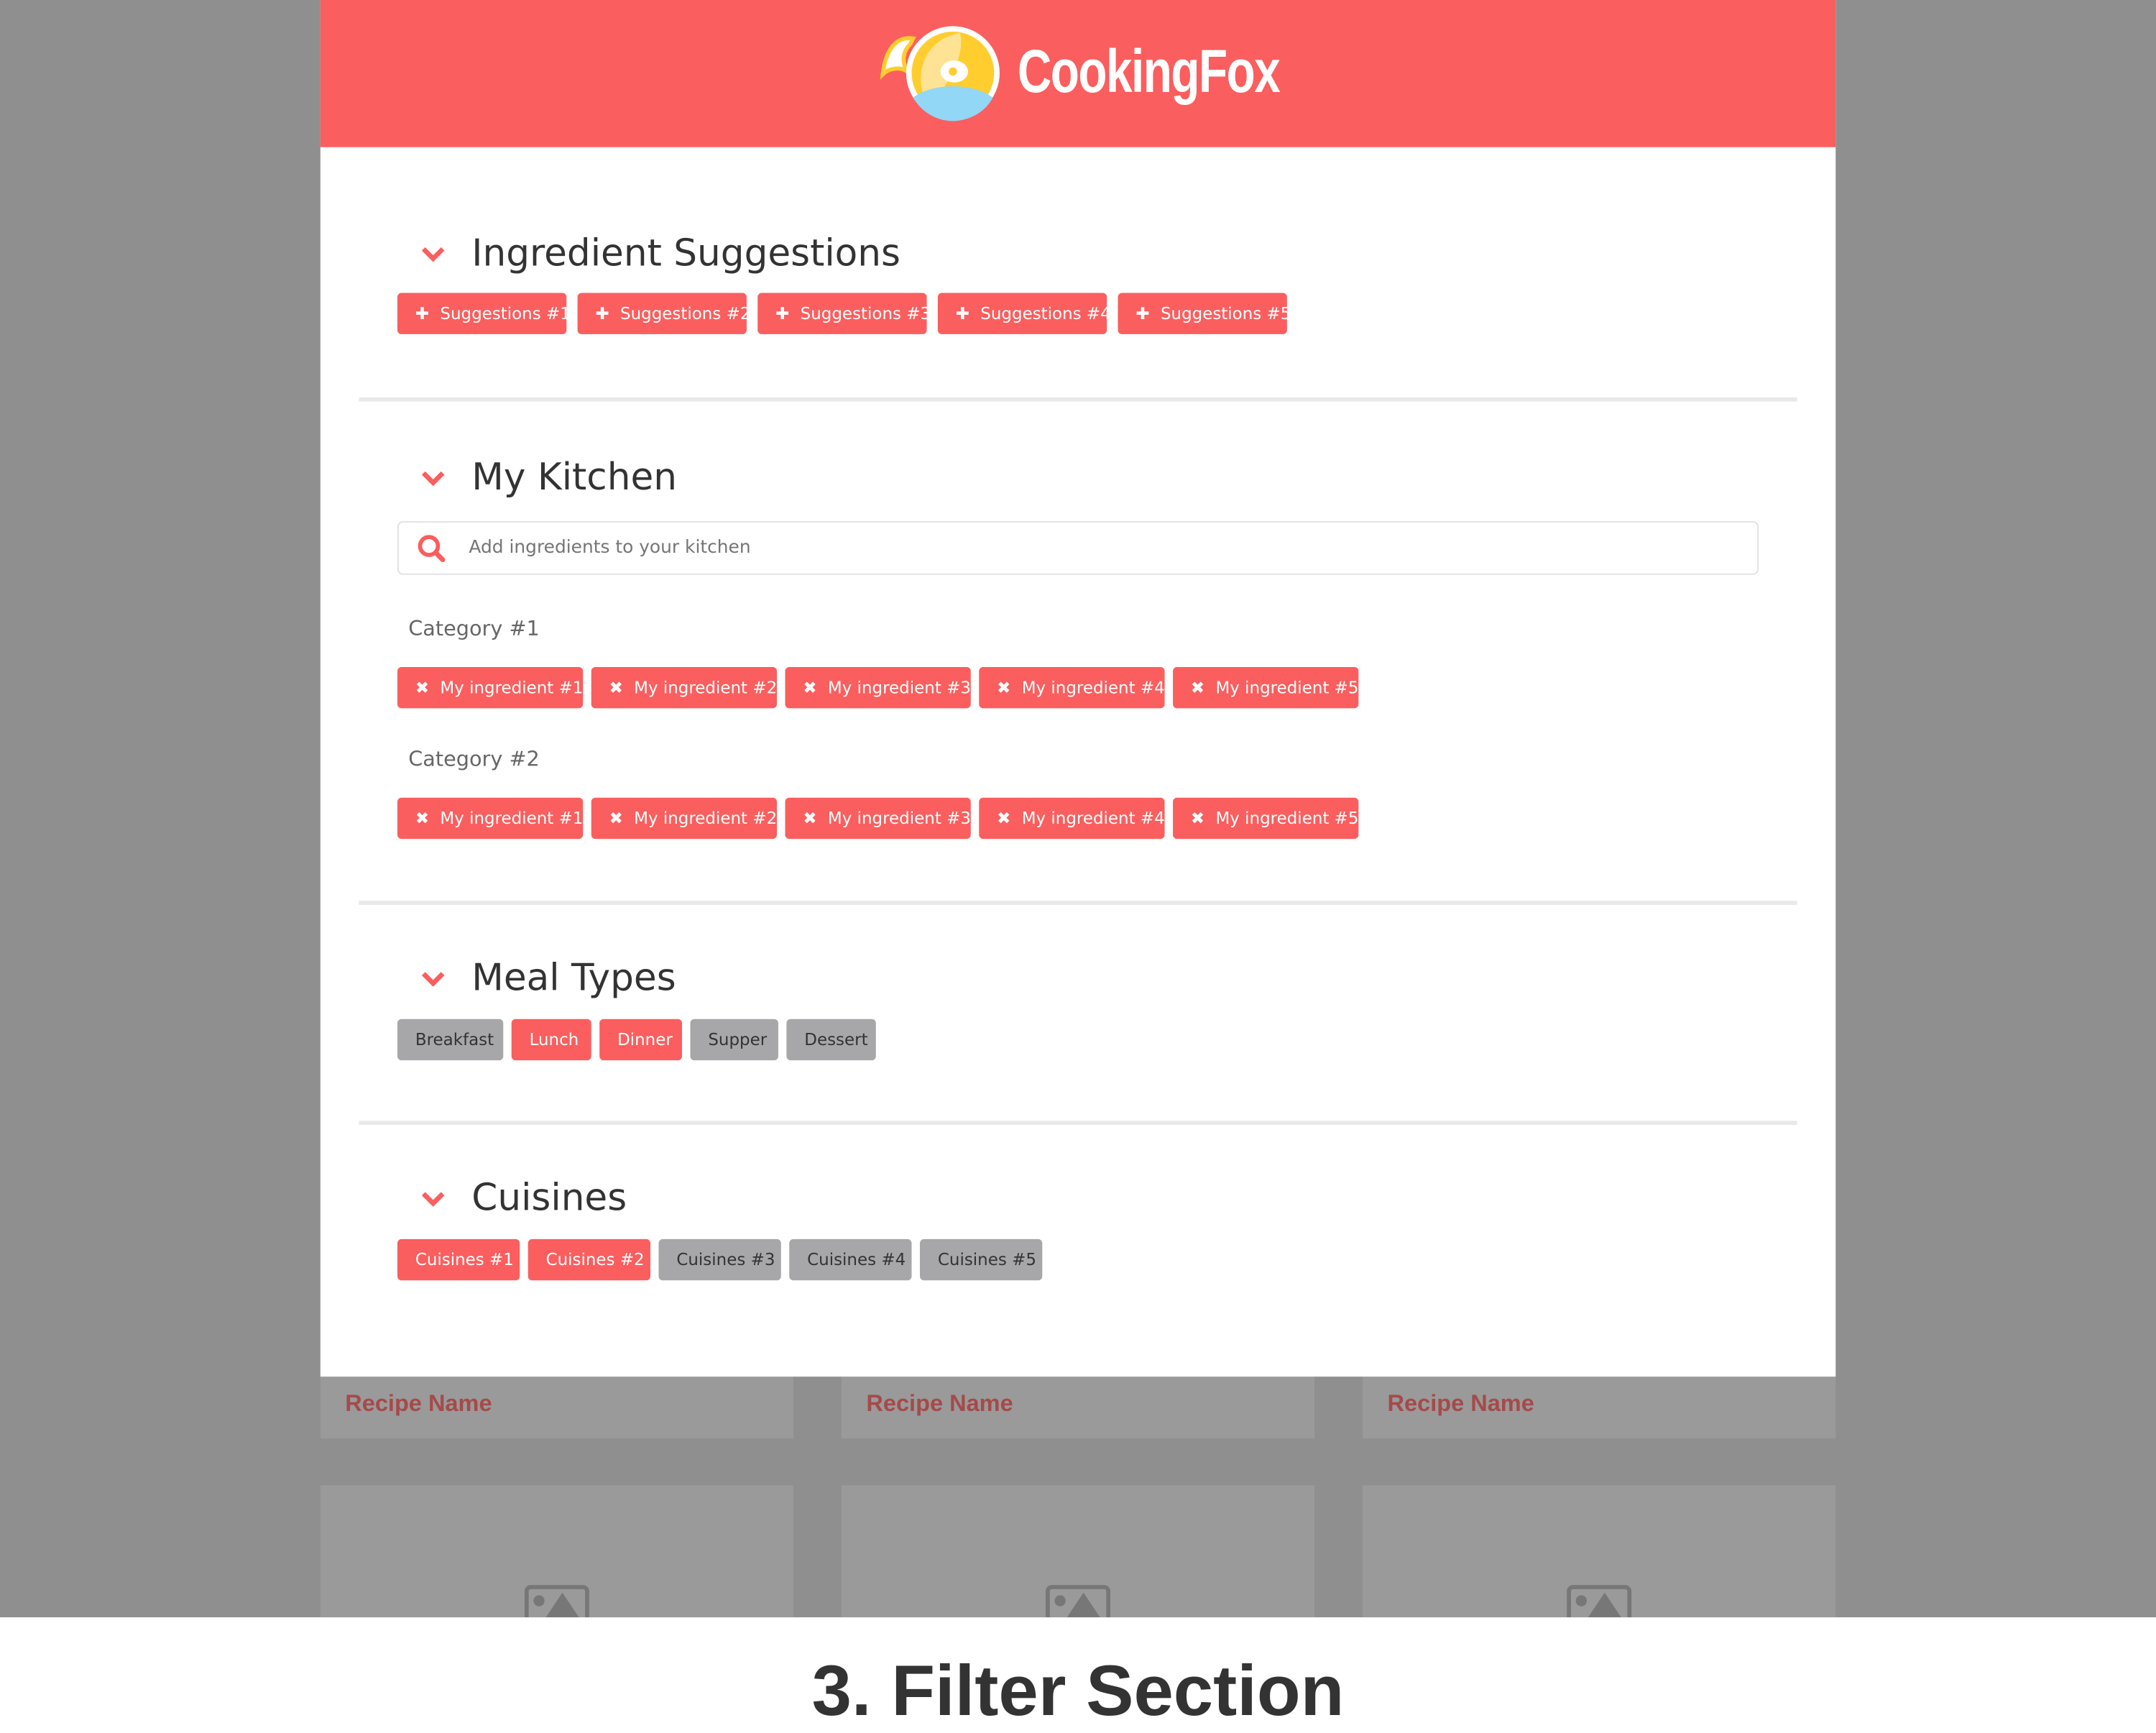 The height and width of the screenshot is (1733, 2156). Describe the element at coordinates (1084, 477) in the screenshot. I see `section-header: My Kitchen` at that location.